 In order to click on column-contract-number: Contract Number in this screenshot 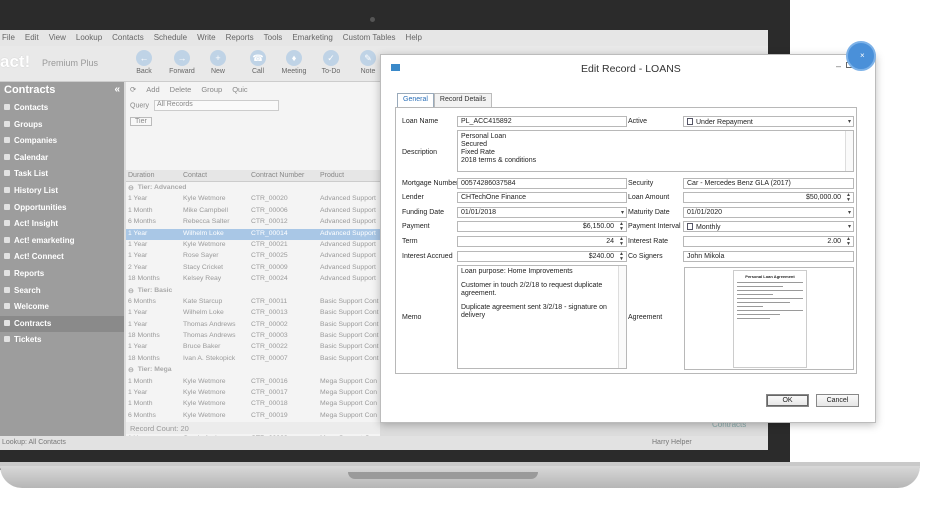, I will do `click(283, 175)`.